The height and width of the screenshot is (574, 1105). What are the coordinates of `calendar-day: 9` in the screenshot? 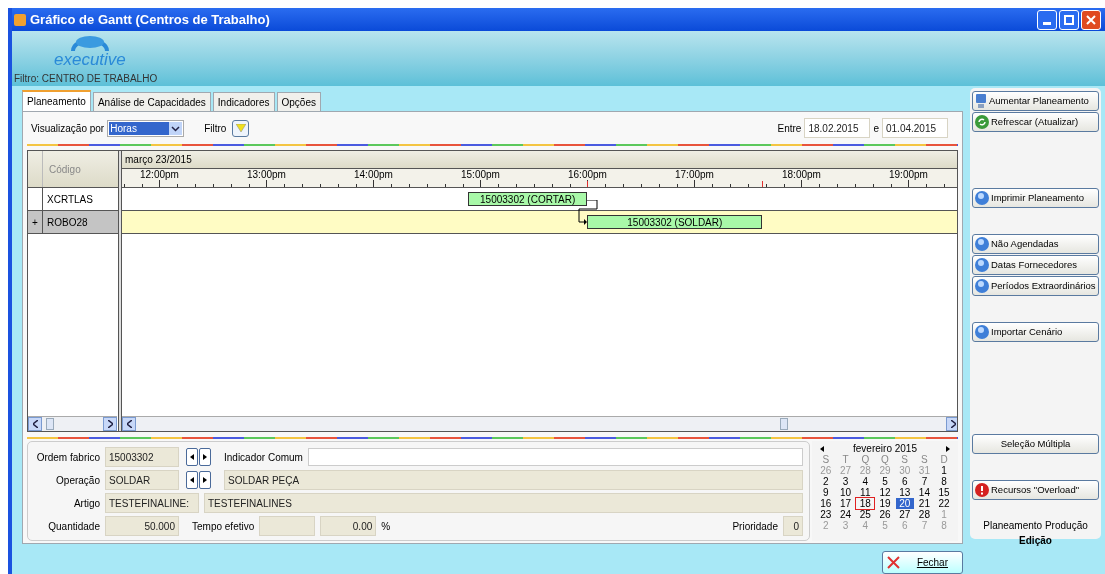 It's located at (826, 492).